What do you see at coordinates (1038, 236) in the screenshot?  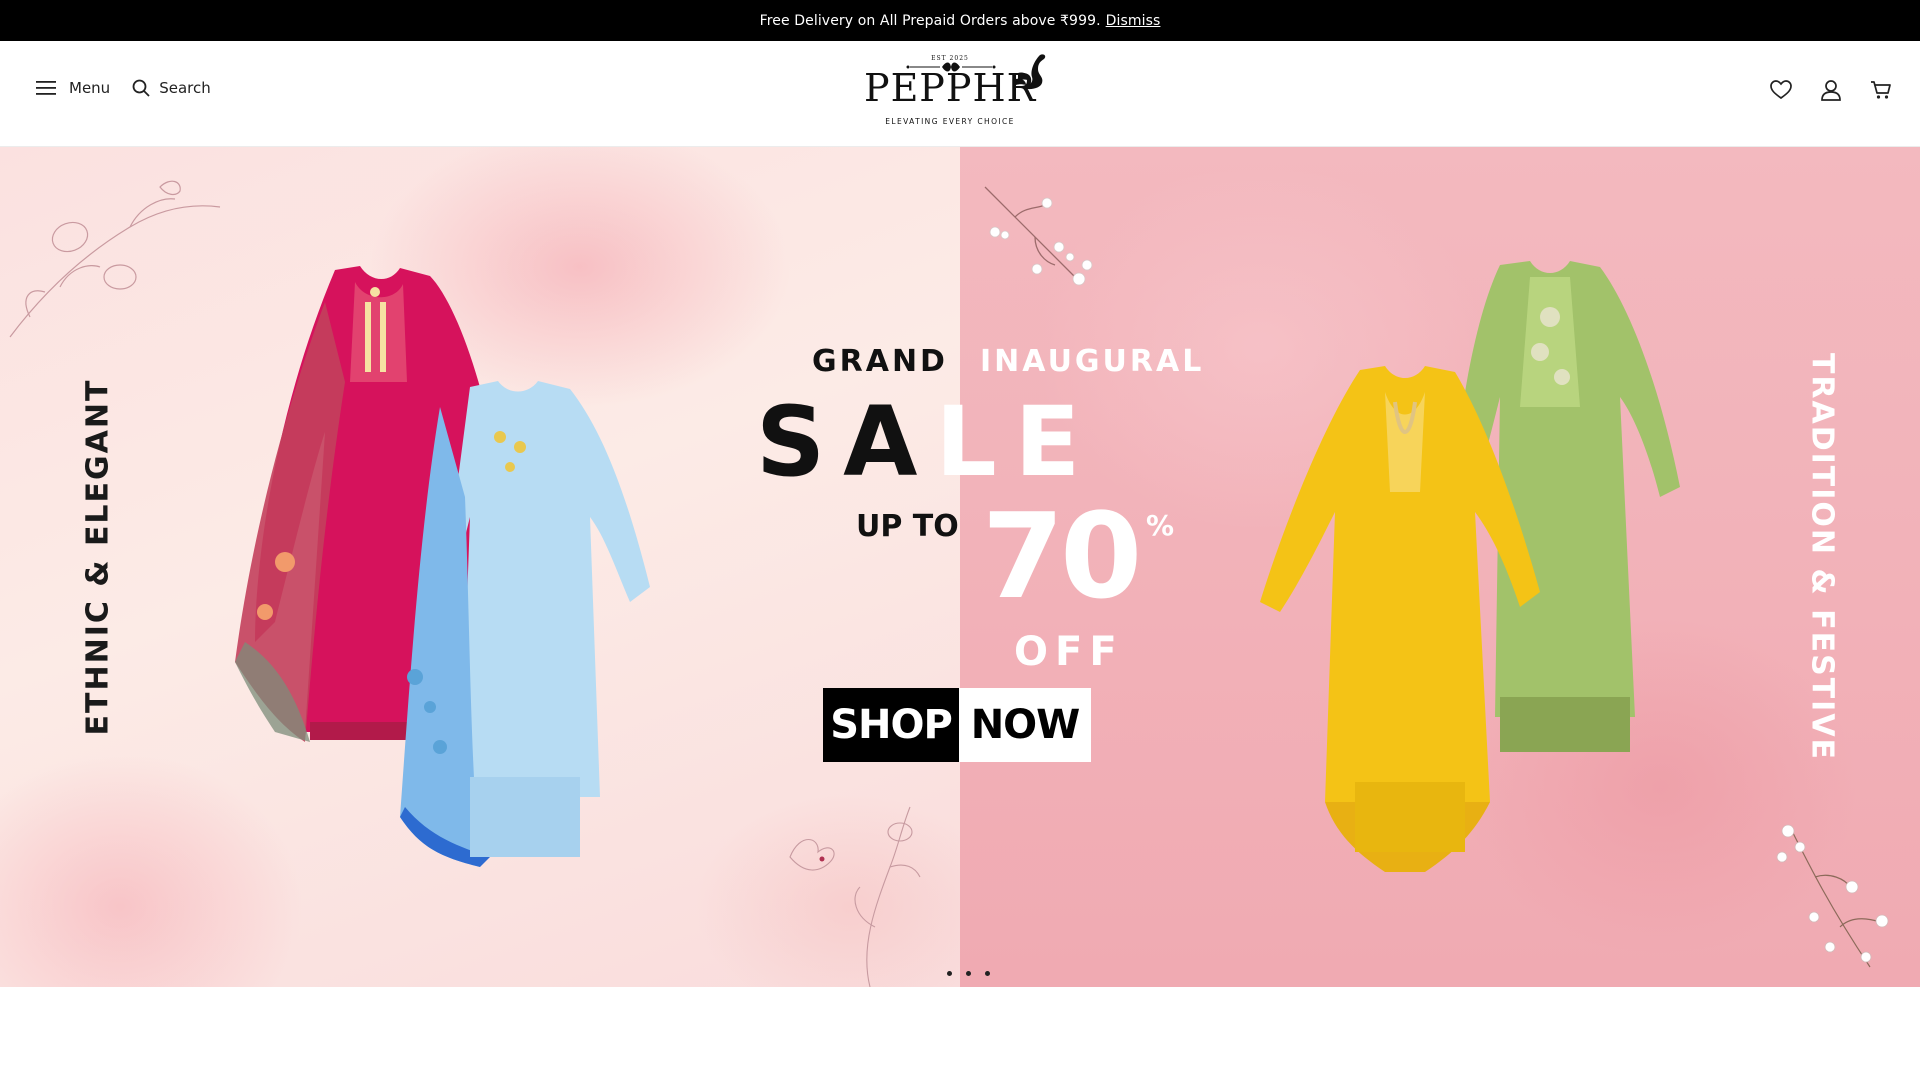 I see `blossom-illustration` at bounding box center [1038, 236].